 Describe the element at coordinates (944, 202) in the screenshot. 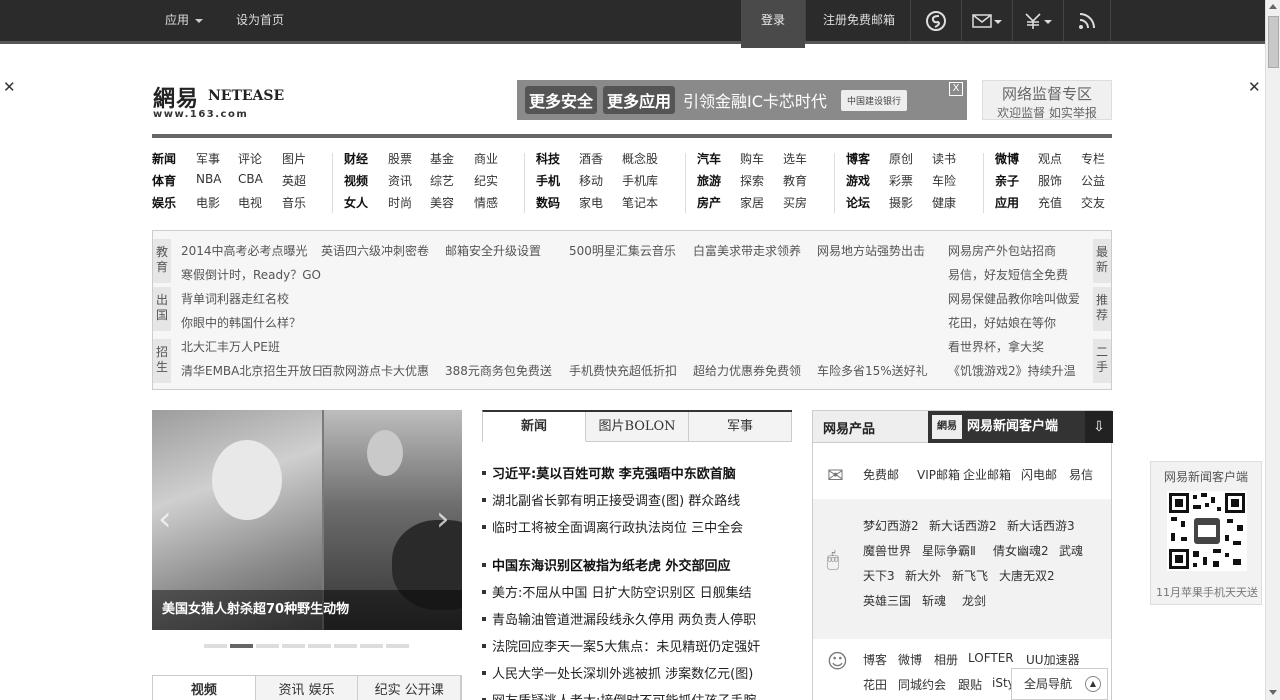

I see `nav-link: 健康` at that location.